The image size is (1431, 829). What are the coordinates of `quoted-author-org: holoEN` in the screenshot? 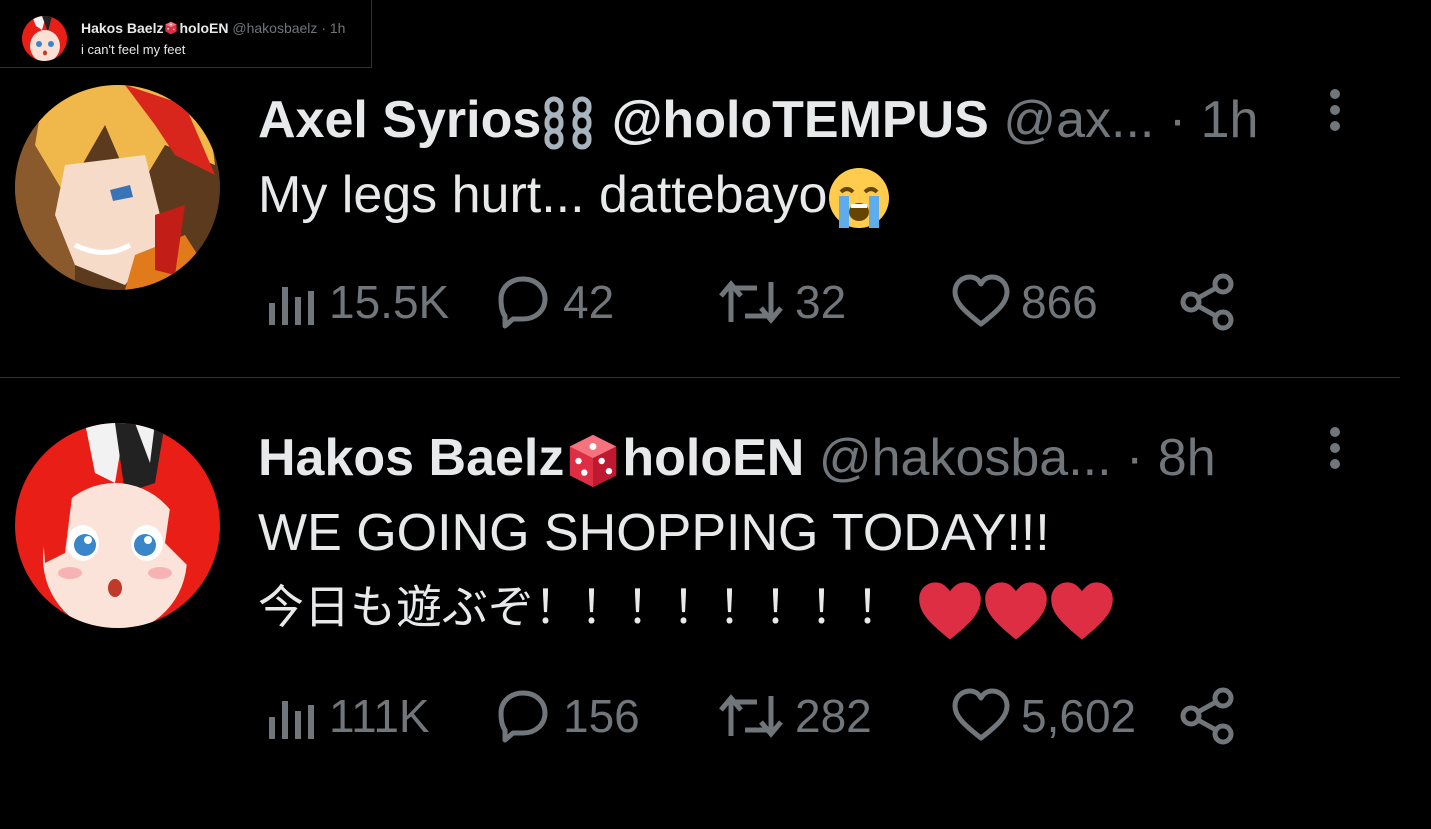 It's located at (203, 28).